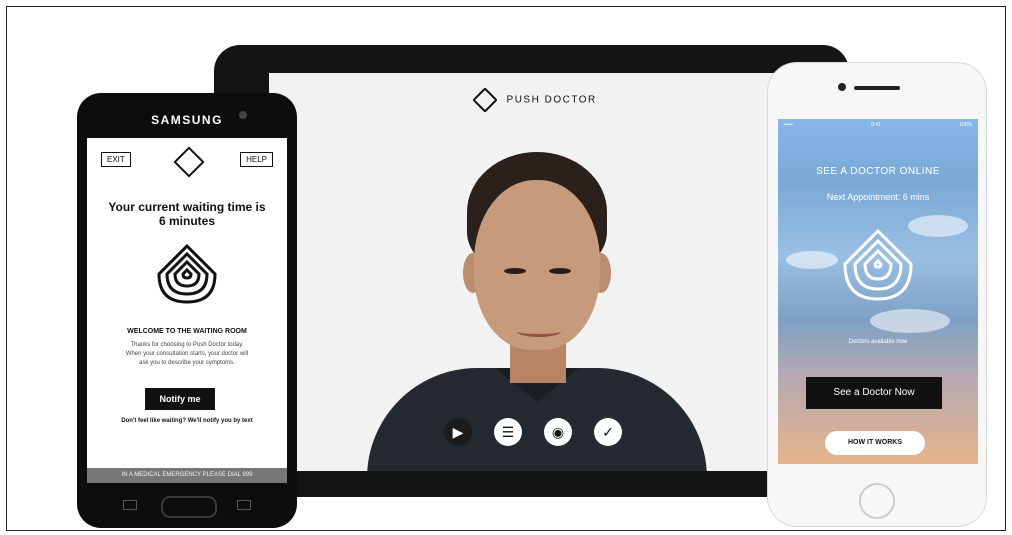 This screenshot has width=1012, height=535. I want to click on status-bar: ••••• 9:41 100%, so click(878, 125).